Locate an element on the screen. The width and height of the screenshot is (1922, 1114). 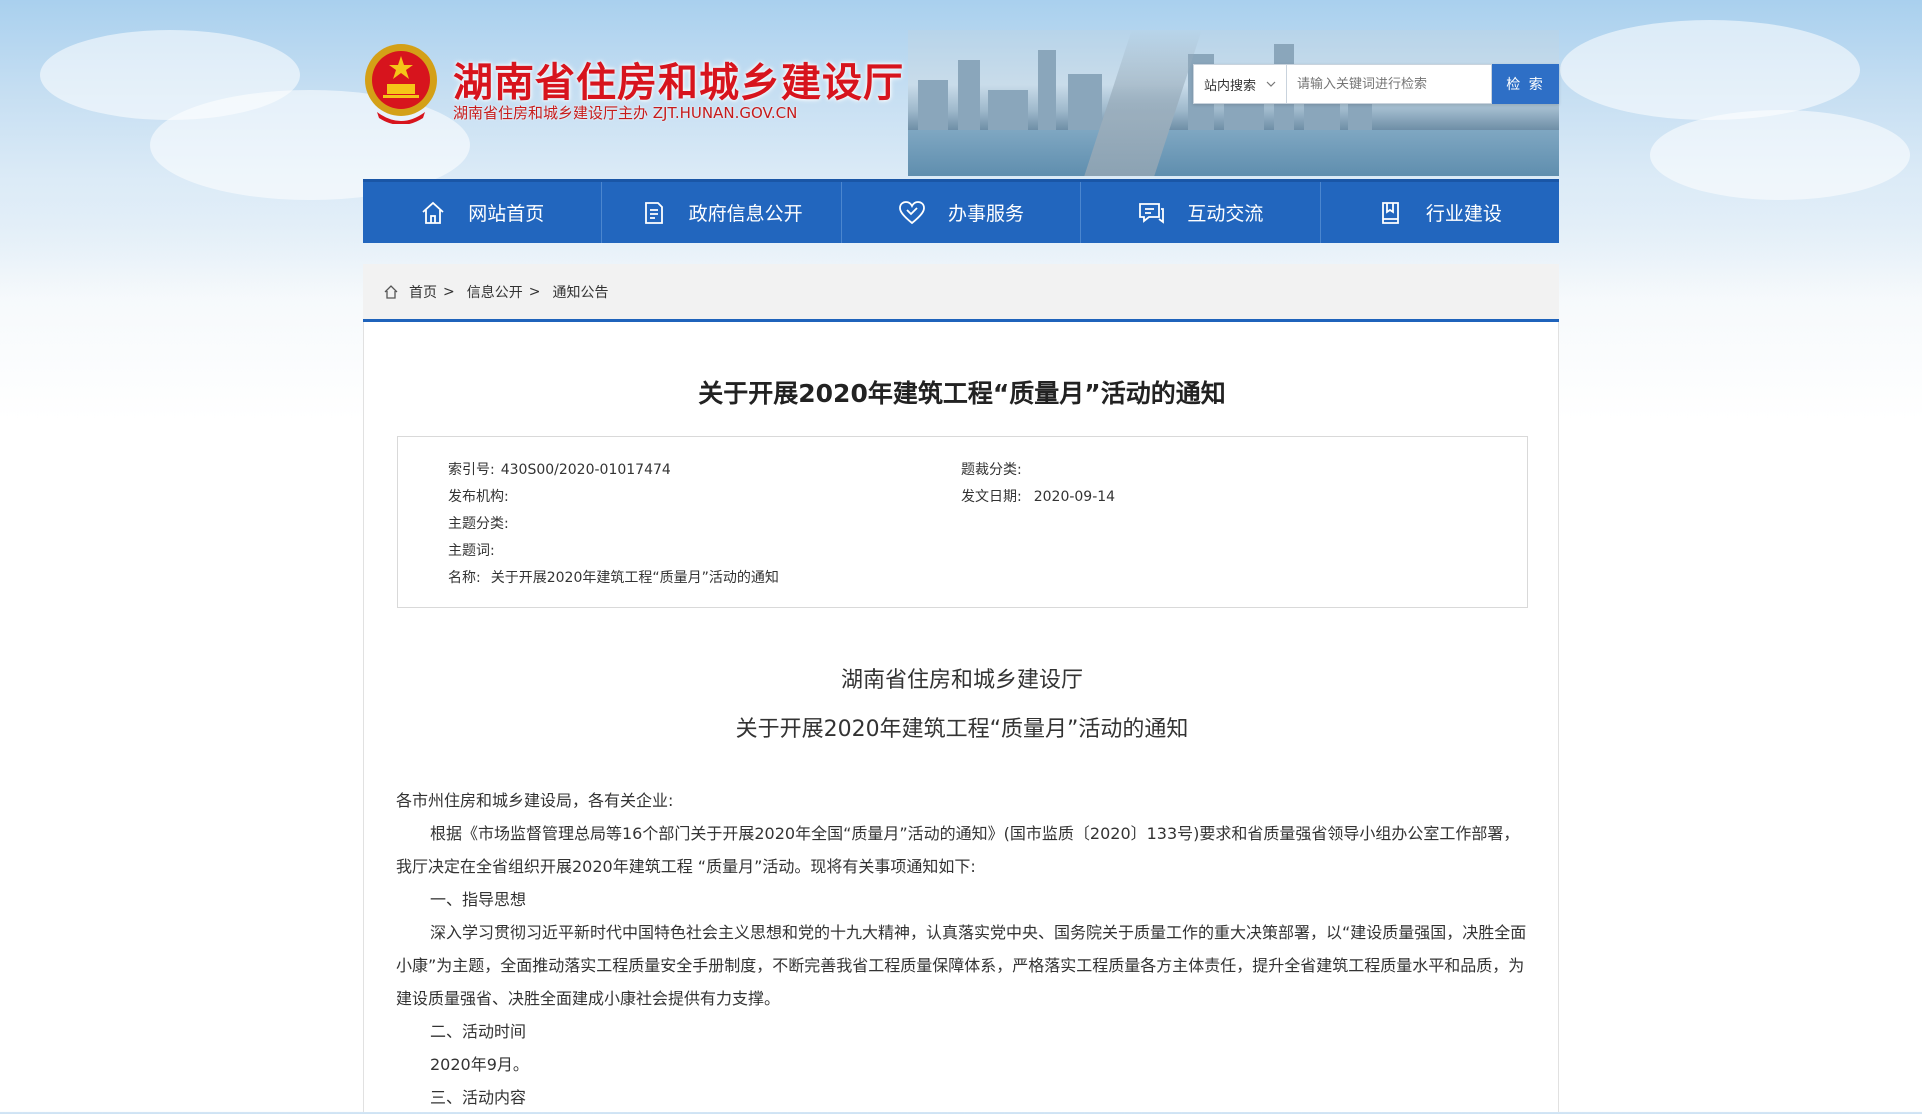
nav-item-industry: 行业建设 is located at coordinates (1440, 212).